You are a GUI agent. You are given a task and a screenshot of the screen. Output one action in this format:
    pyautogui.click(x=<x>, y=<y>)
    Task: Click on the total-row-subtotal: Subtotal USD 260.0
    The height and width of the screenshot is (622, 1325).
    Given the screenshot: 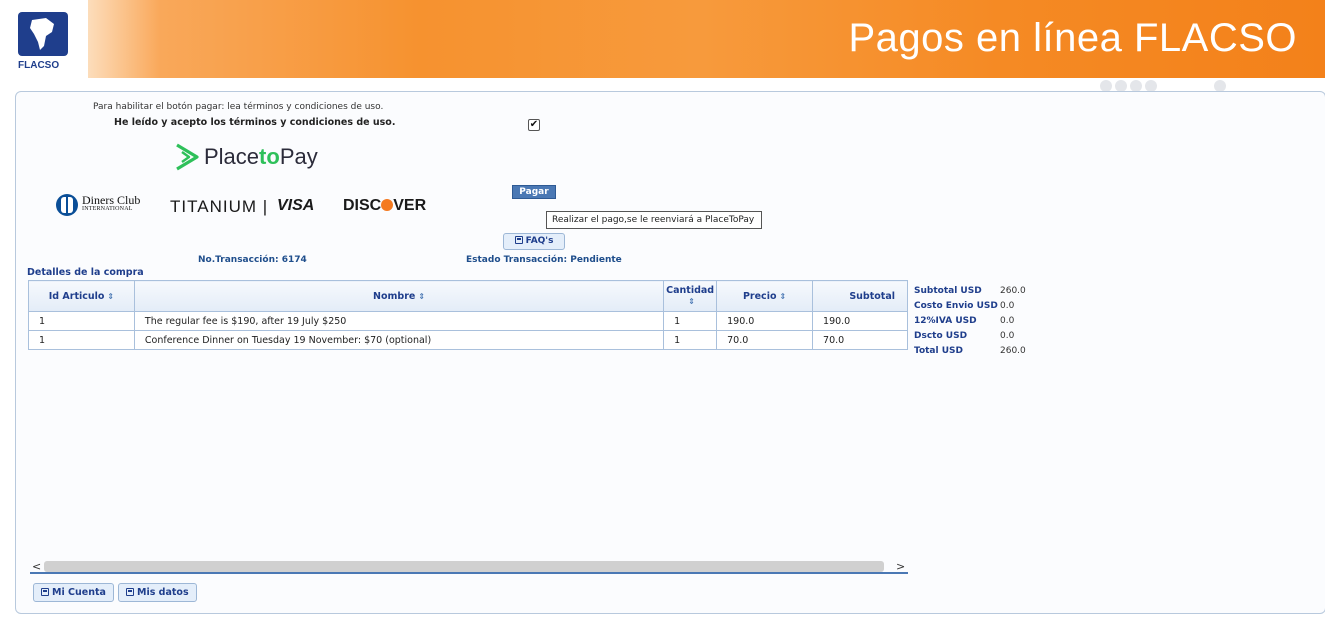 What is the action you would take?
    pyautogui.click(x=970, y=290)
    